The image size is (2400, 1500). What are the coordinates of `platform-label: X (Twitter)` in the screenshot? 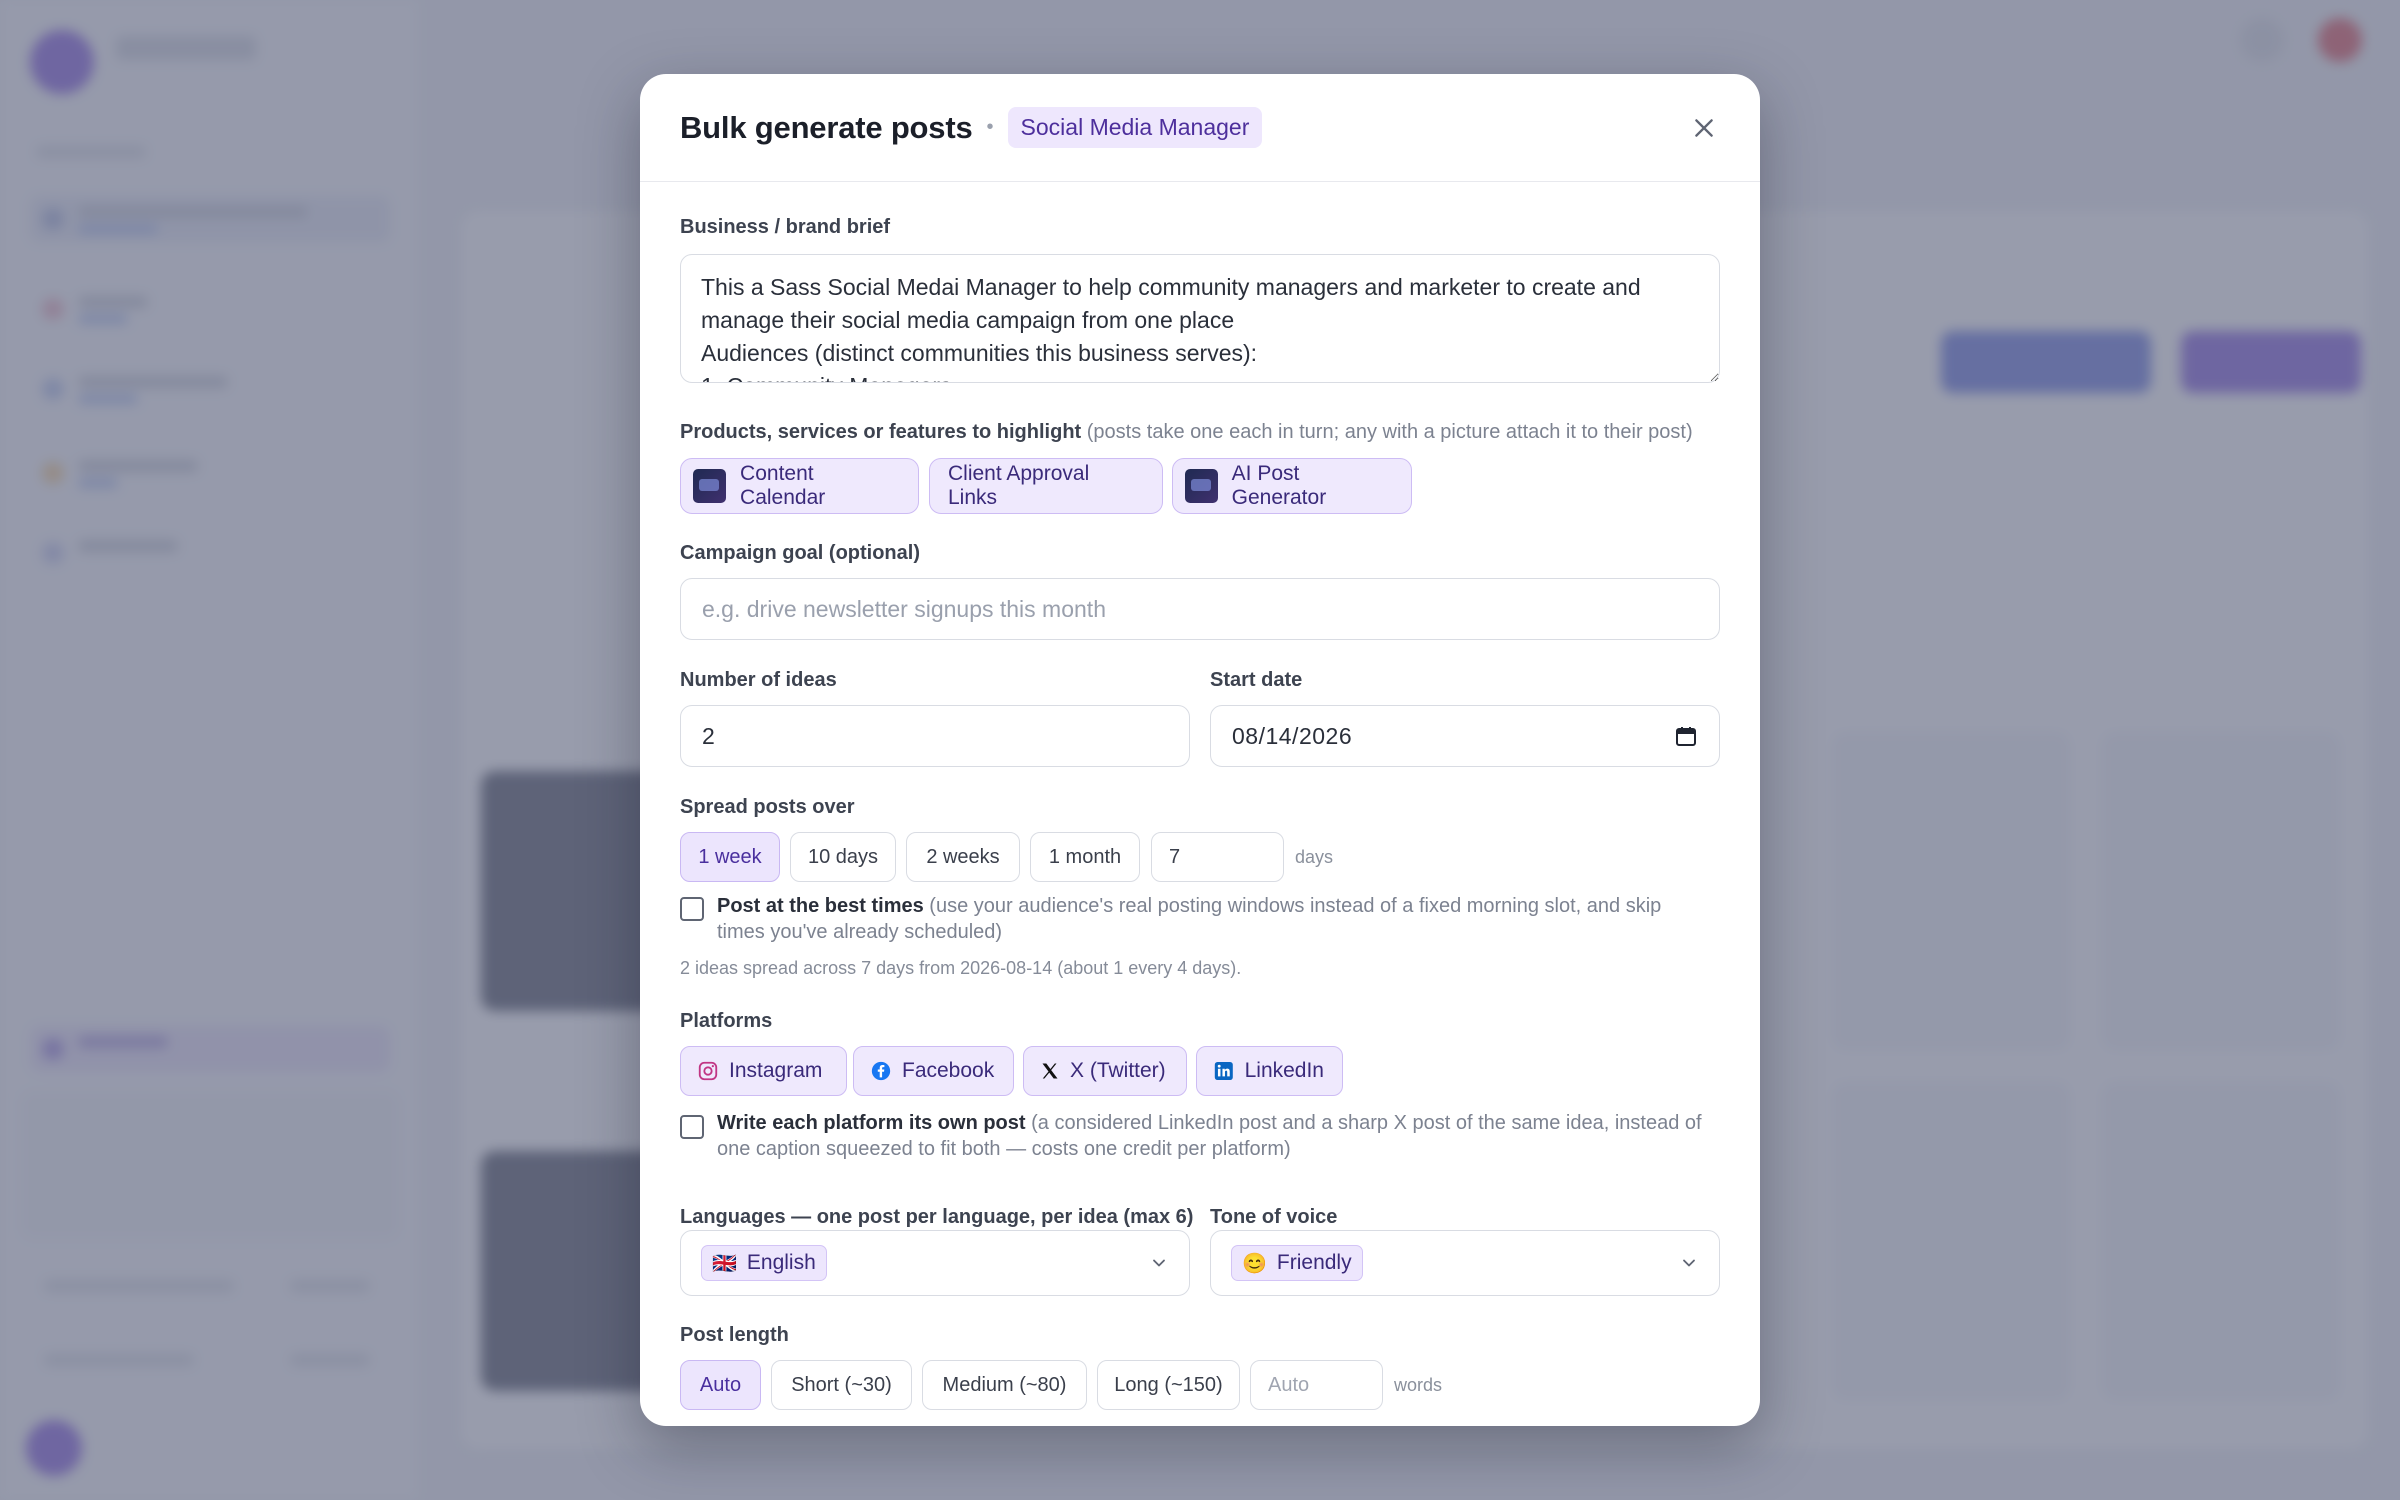 It's located at (1118, 1070).